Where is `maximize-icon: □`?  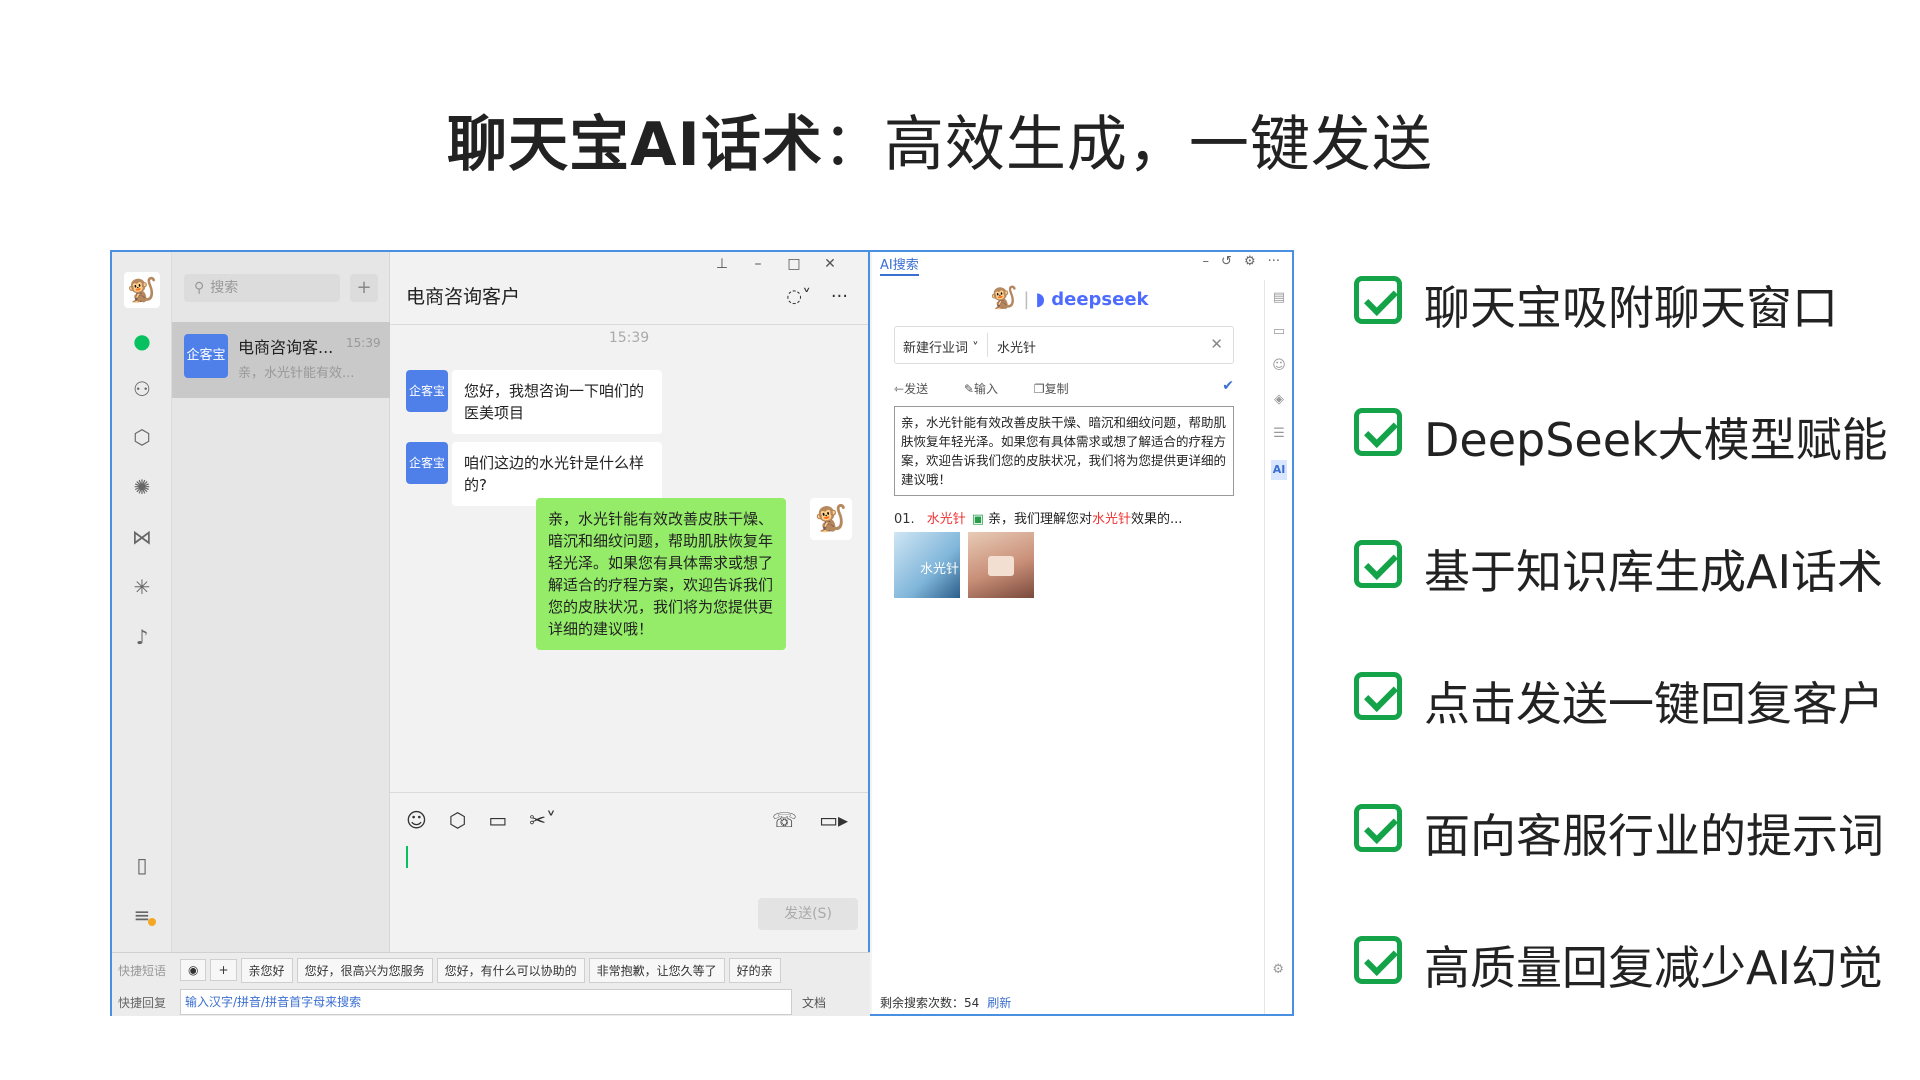
maximize-icon: □ is located at coordinates (794, 264).